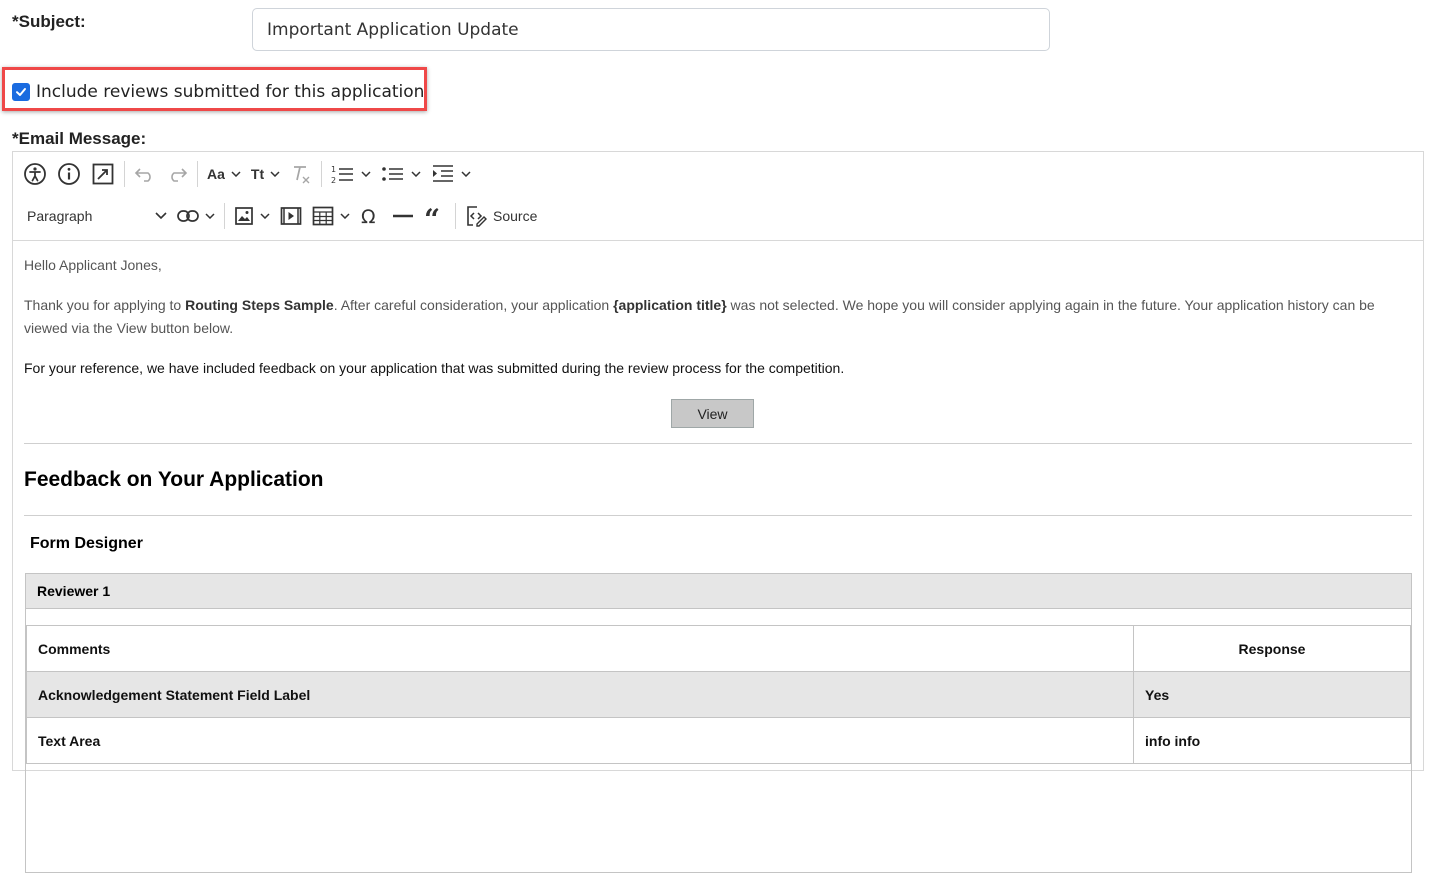 Image resolution: width=1437 pixels, height=873 pixels. Describe the element at coordinates (103, 174) in the screenshot. I see `fullscreen-icon` at that location.